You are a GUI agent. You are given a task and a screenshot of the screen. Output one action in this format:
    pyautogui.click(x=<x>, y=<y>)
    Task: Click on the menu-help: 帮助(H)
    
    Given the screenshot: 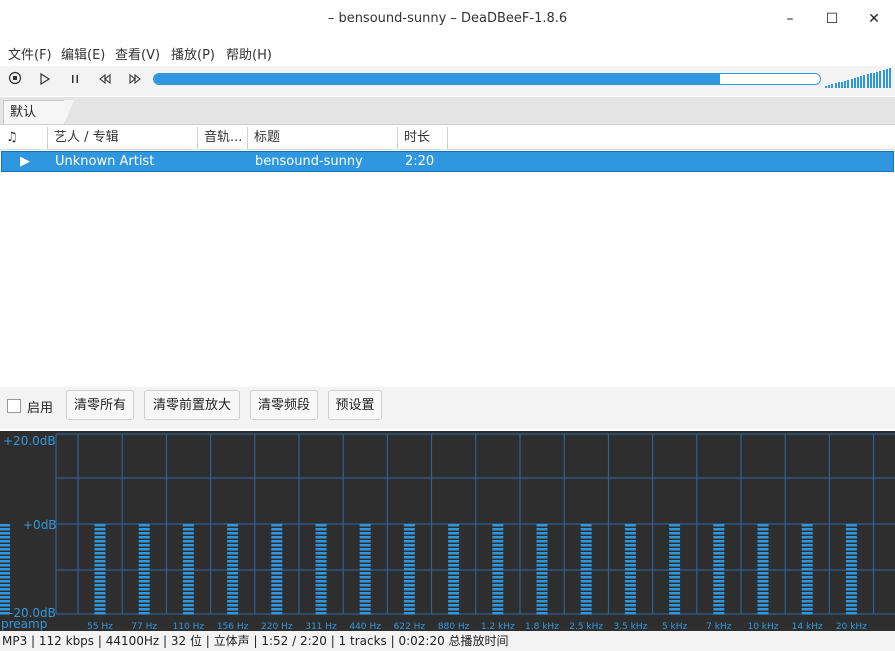 What is the action you would take?
    pyautogui.click(x=249, y=53)
    